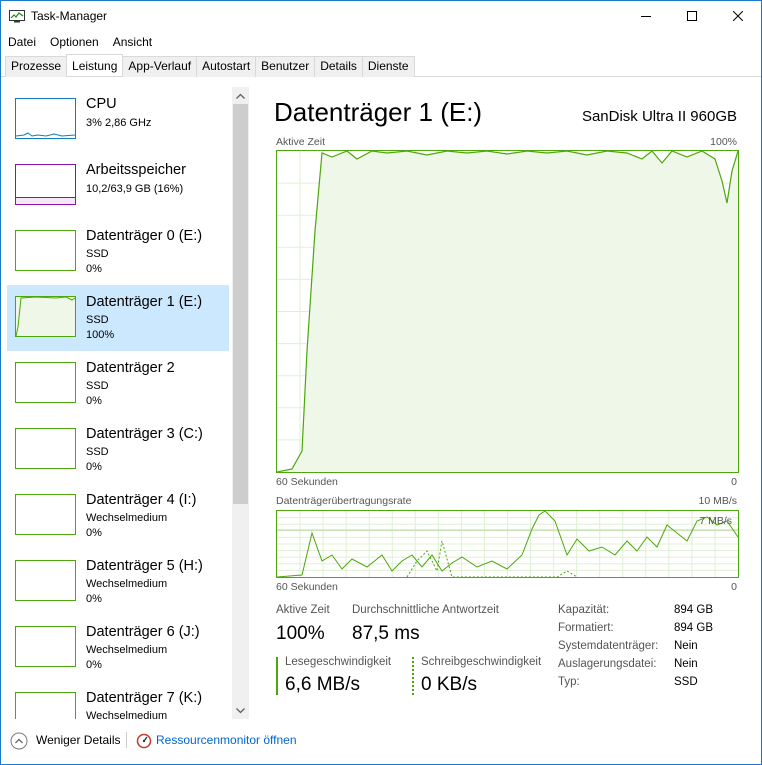 This screenshot has height=765, width=762. I want to click on menu-ansicht: Ansicht, so click(132, 42).